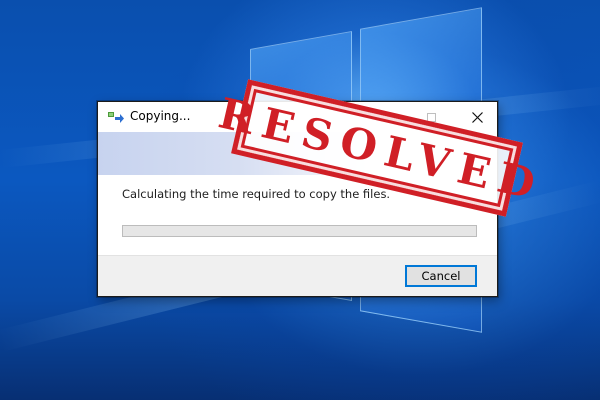  I want to click on close-button, so click(477, 117).